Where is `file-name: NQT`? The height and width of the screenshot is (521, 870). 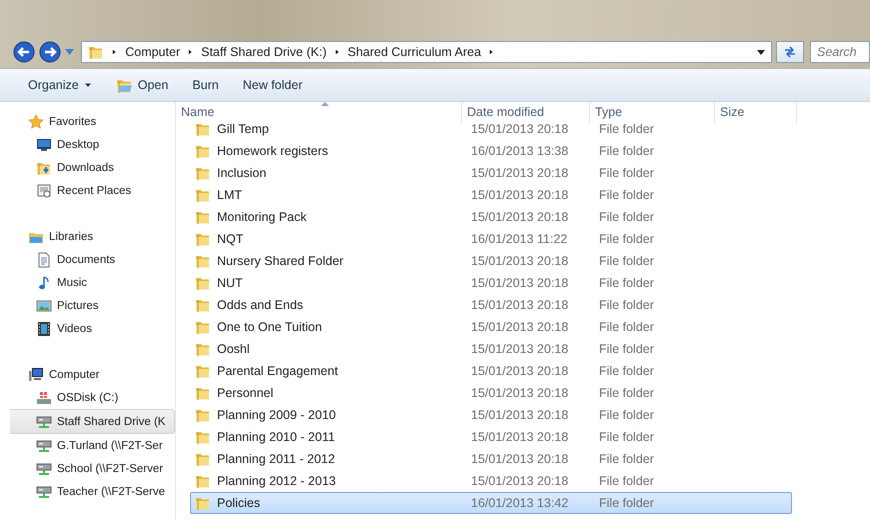 file-name: NQT is located at coordinates (230, 239).